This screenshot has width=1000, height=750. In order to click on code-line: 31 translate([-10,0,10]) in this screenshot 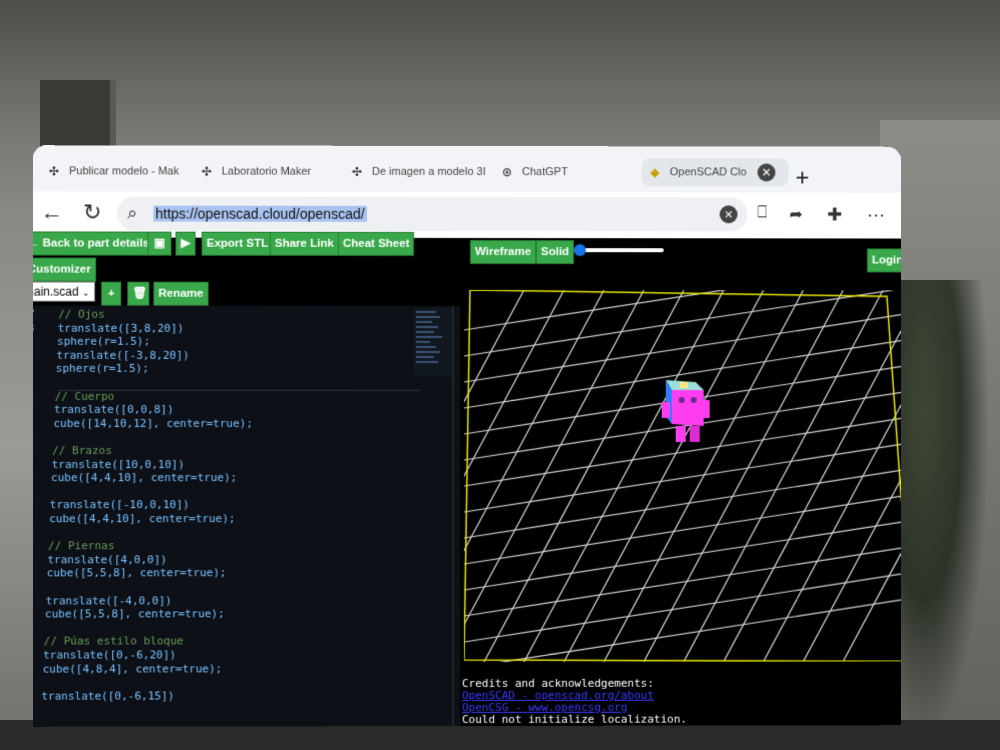, I will do `click(111, 504)`.